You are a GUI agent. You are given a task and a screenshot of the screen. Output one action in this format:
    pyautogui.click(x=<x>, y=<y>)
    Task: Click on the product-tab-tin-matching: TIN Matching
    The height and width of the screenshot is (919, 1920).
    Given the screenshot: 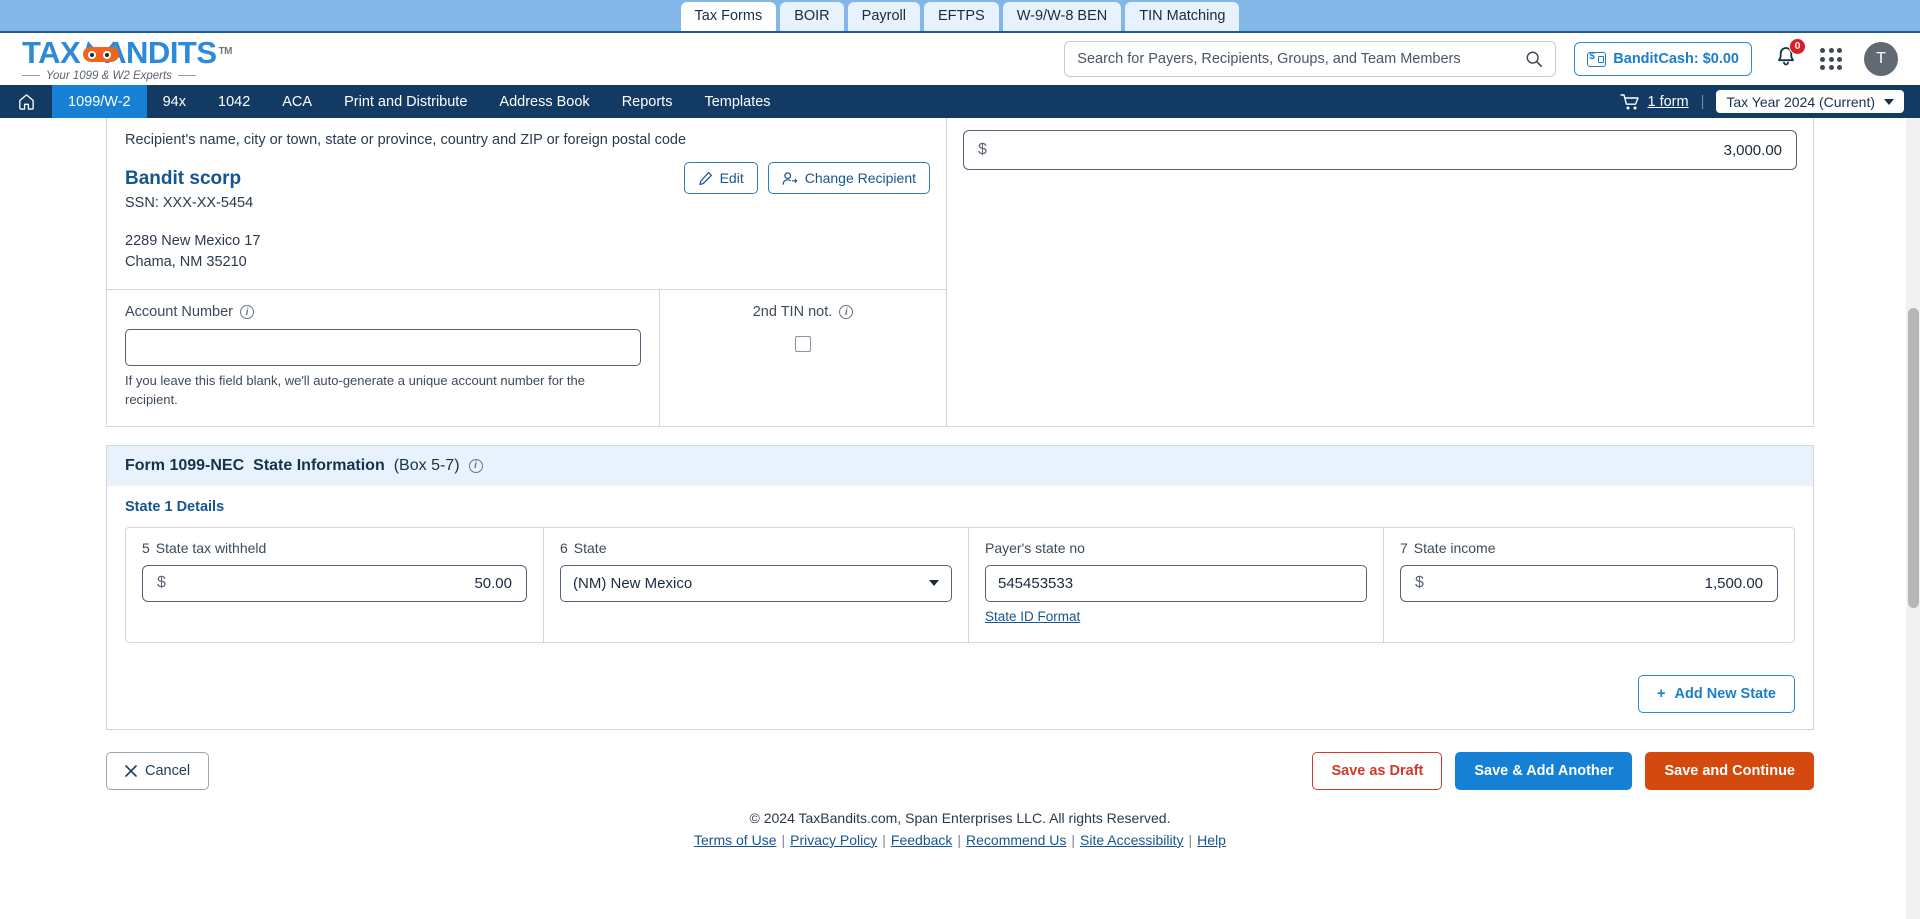 What is the action you would take?
    pyautogui.click(x=1182, y=16)
    